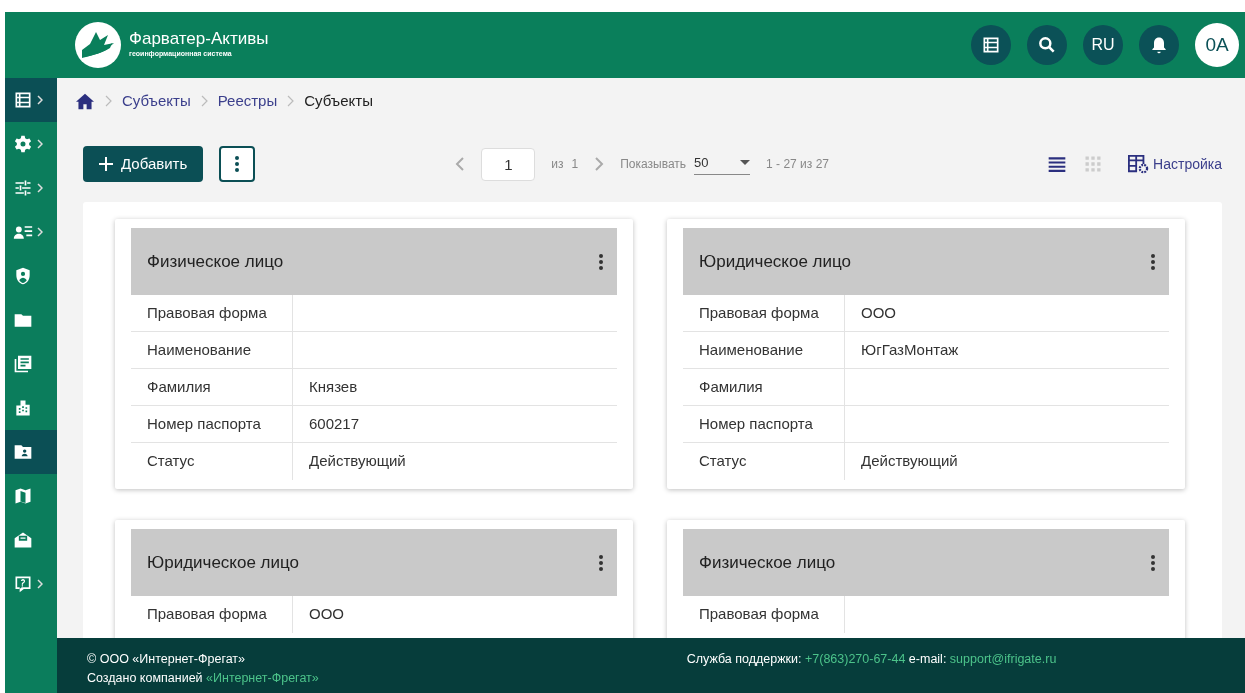  Describe the element at coordinates (855, 659) in the screenshot. I see `phone-link: +7(863)270-67-44` at that location.